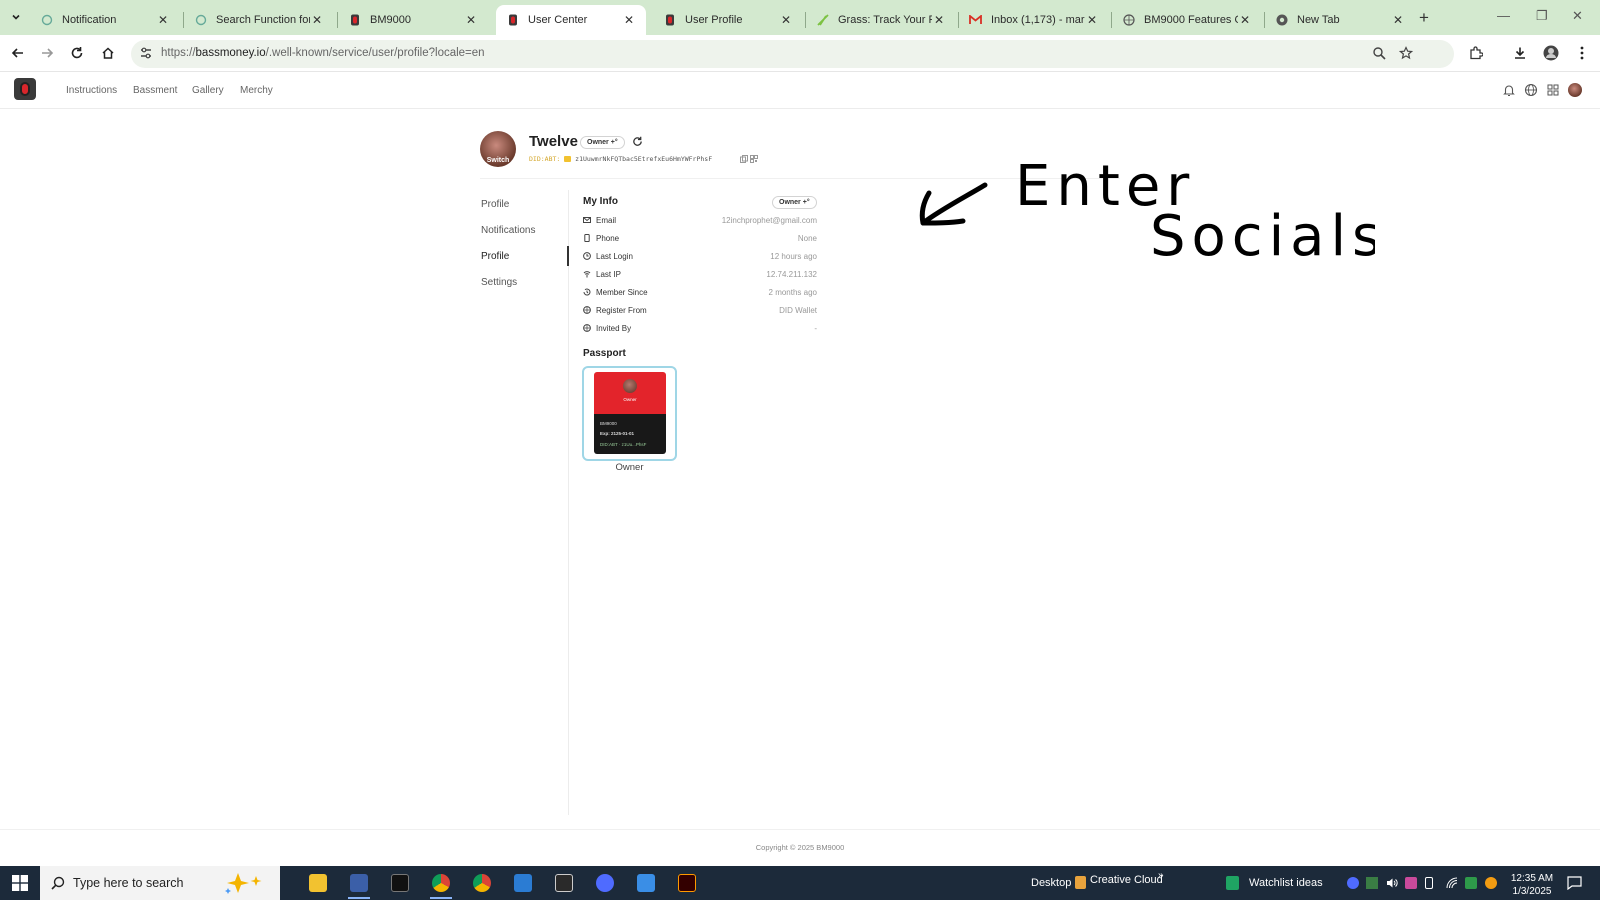  What do you see at coordinates (523, 883) in the screenshot?
I see `word-icon` at bounding box center [523, 883].